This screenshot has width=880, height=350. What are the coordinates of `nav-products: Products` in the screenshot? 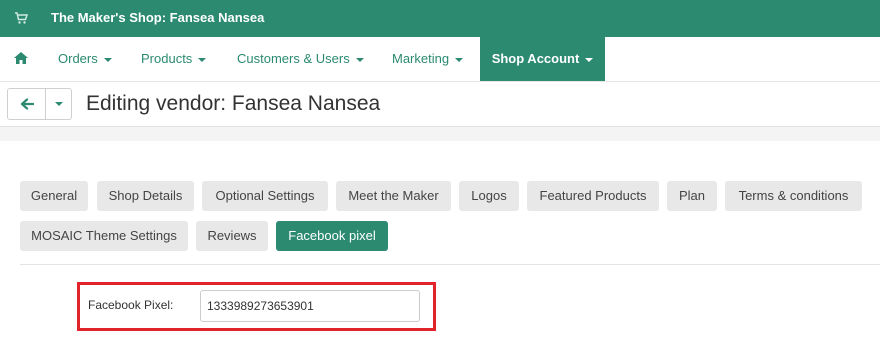 It's located at (174, 59).